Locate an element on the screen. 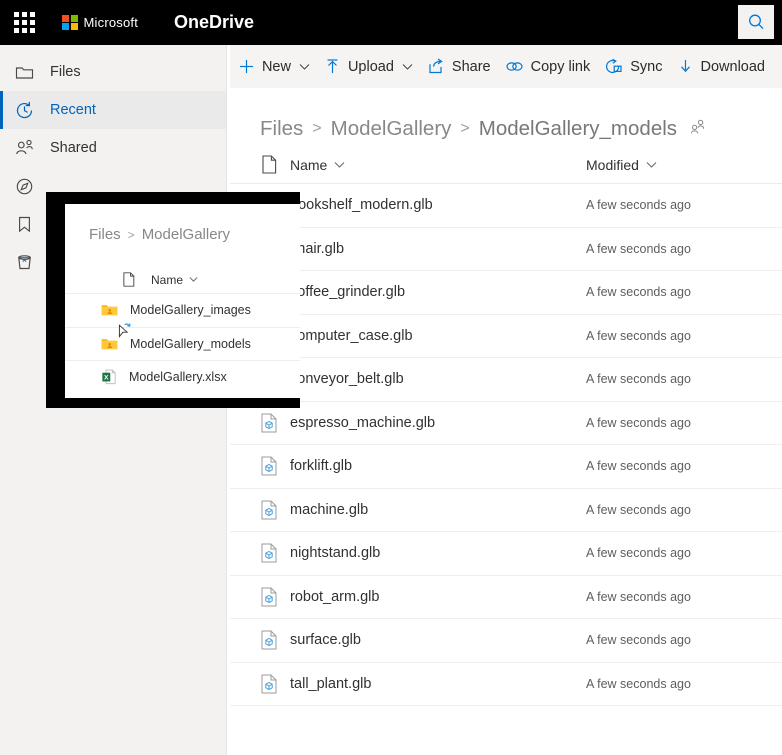 This screenshot has width=782, height=755. file-name: computer_case.glb is located at coordinates (438, 336).